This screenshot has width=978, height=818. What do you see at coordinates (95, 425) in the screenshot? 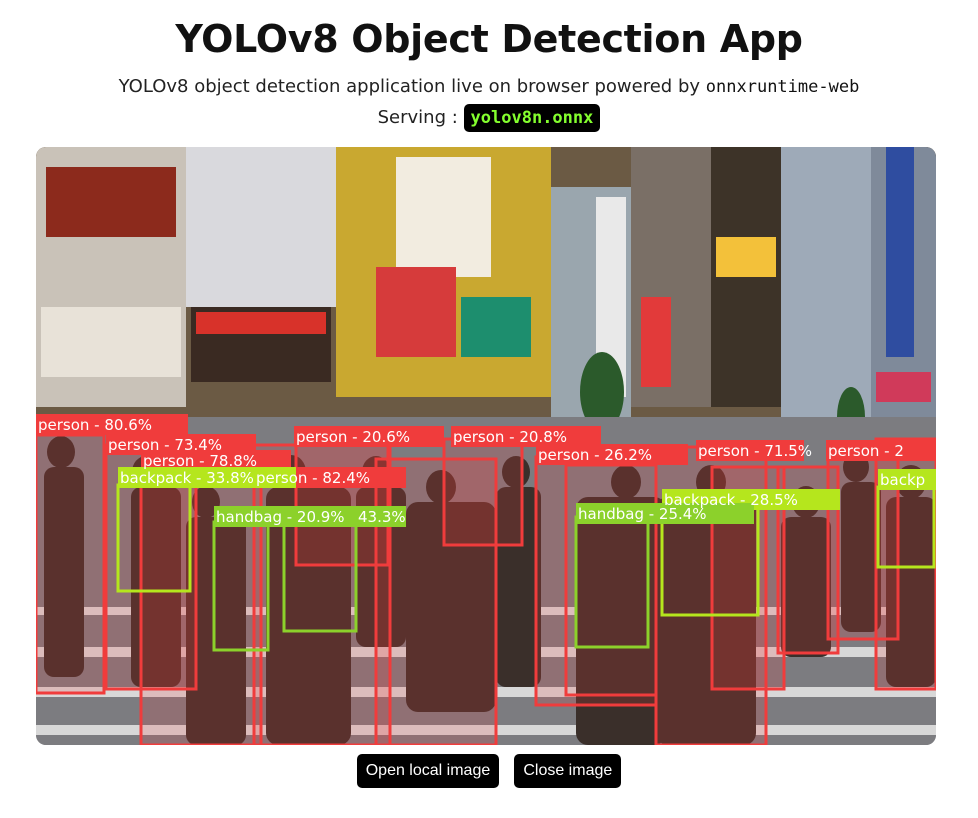
I see `detection-label: person - 80.6%` at bounding box center [95, 425].